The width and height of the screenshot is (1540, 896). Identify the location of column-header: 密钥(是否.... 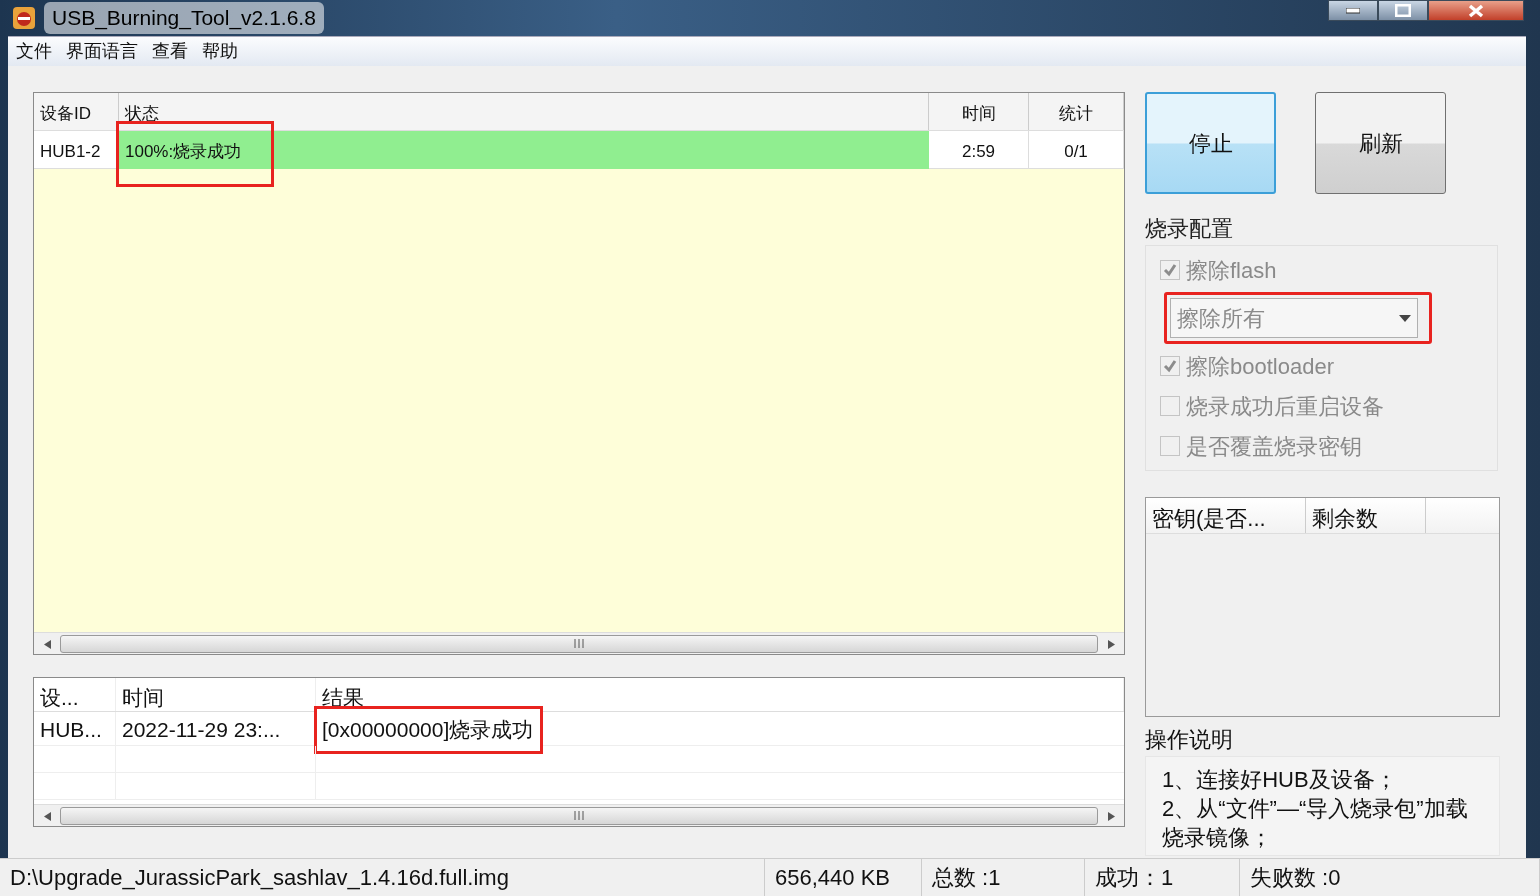
(1226, 515).